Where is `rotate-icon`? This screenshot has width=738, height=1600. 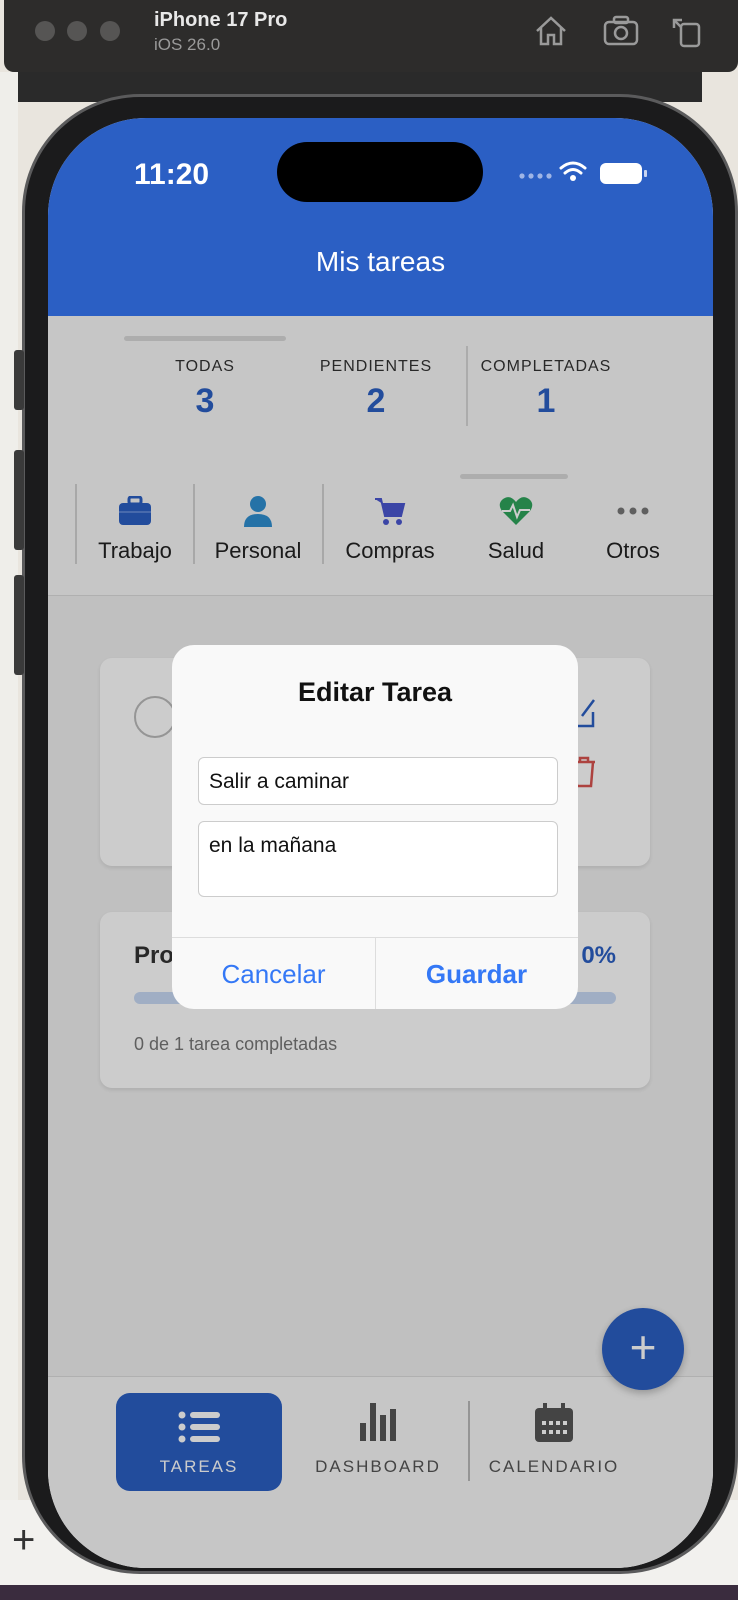
rotate-icon is located at coordinates (687, 31).